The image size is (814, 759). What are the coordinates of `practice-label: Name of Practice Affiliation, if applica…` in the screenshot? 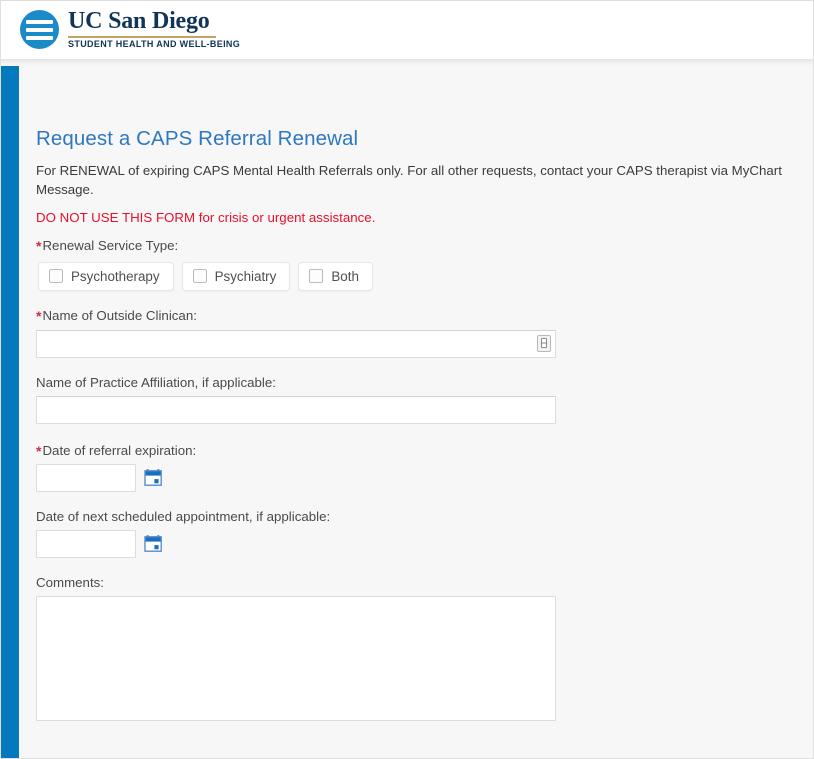 It's located at (156, 382).